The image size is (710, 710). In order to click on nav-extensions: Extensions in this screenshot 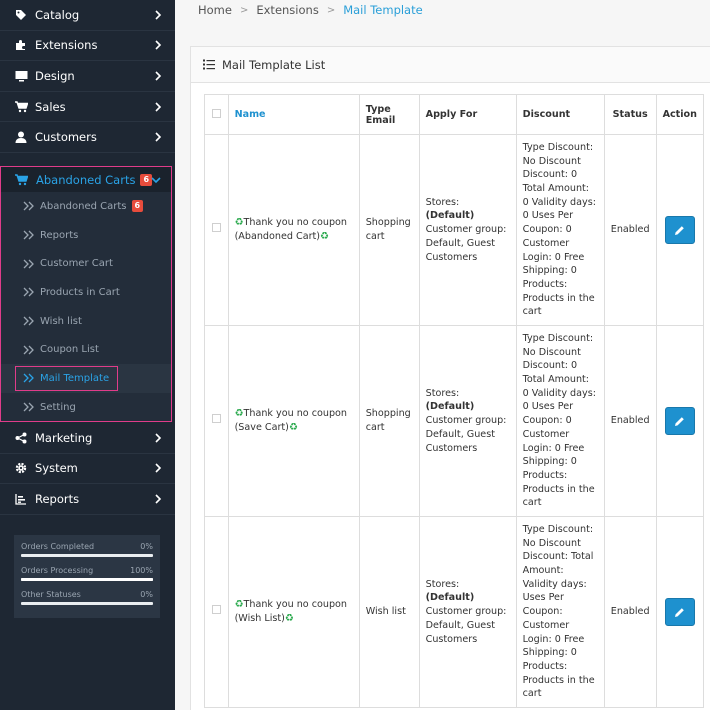, I will do `click(87, 46)`.